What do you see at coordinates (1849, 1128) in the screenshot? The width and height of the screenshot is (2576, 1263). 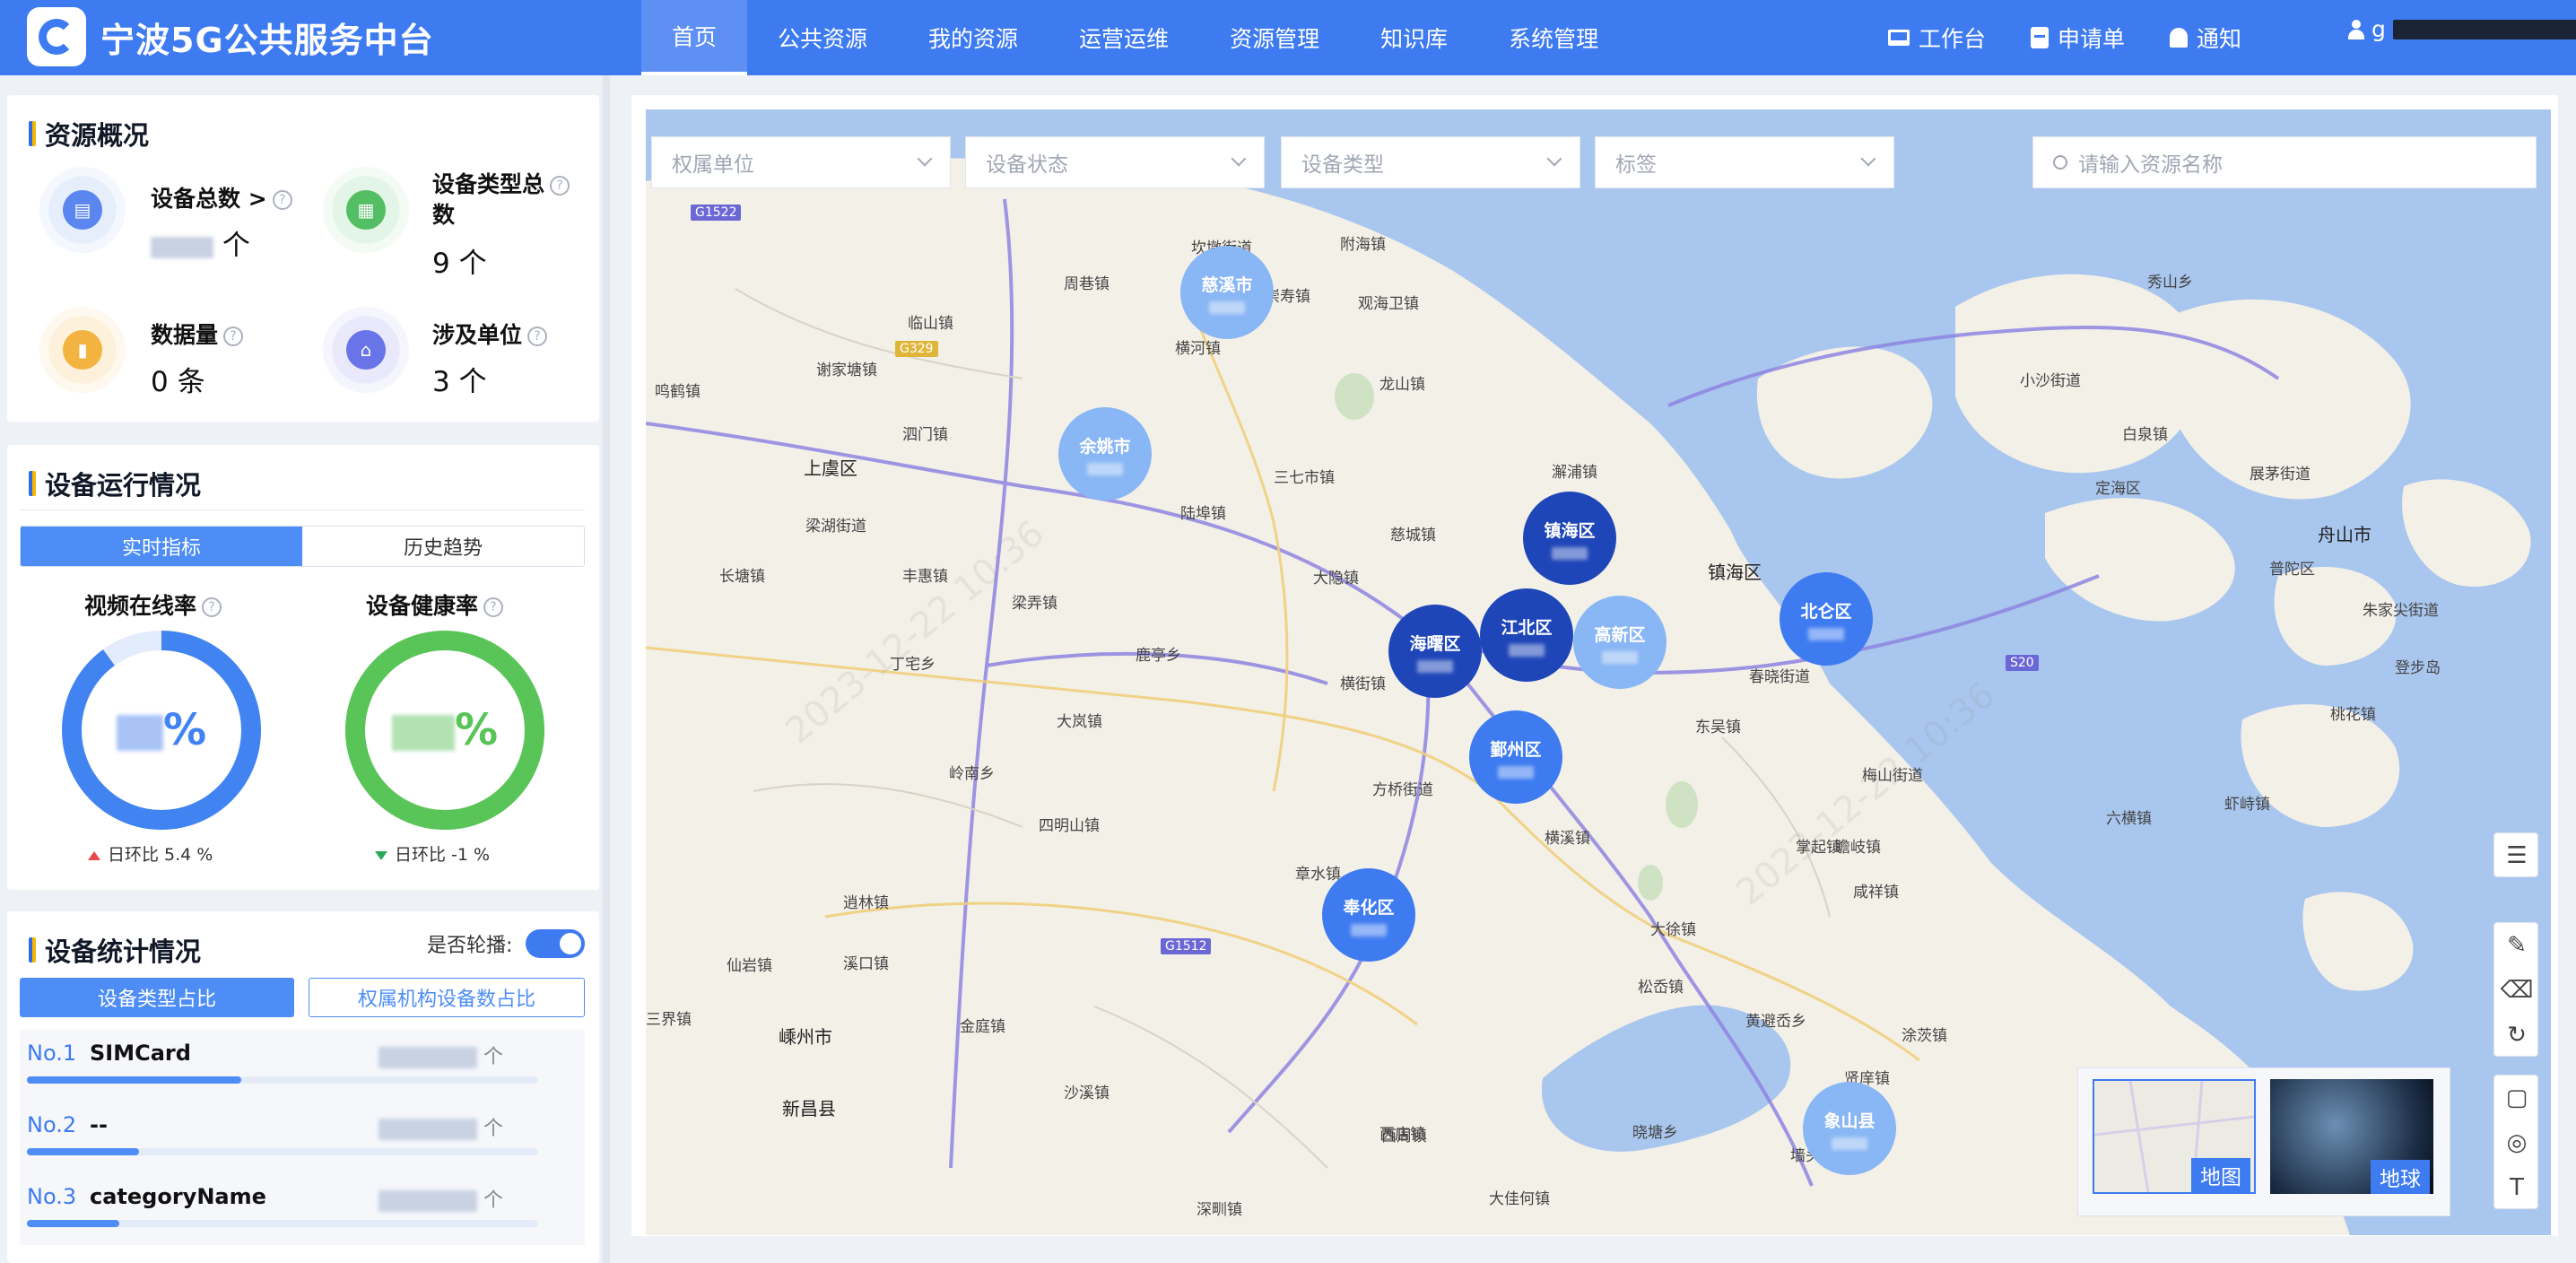 I see `cluster-xiangshan: 象山县` at bounding box center [1849, 1128].